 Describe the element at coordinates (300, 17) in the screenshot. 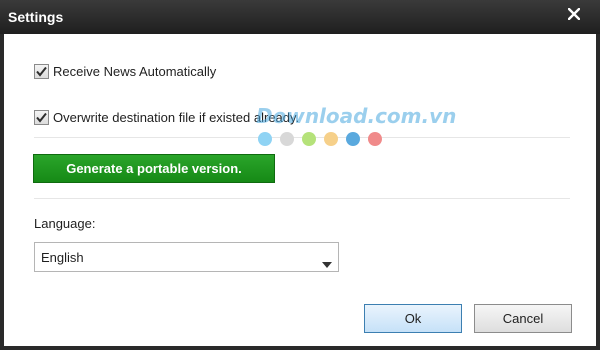

I see `title-bar: Settings` at that location.